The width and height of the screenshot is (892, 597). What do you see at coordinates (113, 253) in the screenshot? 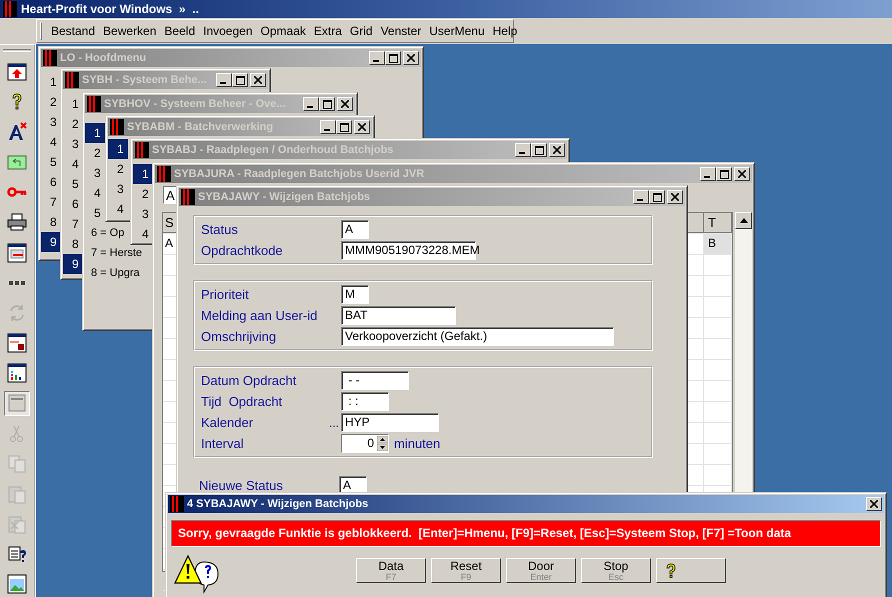
I see `menu-option: 7 = Herste` at bounding box center [113, 253].